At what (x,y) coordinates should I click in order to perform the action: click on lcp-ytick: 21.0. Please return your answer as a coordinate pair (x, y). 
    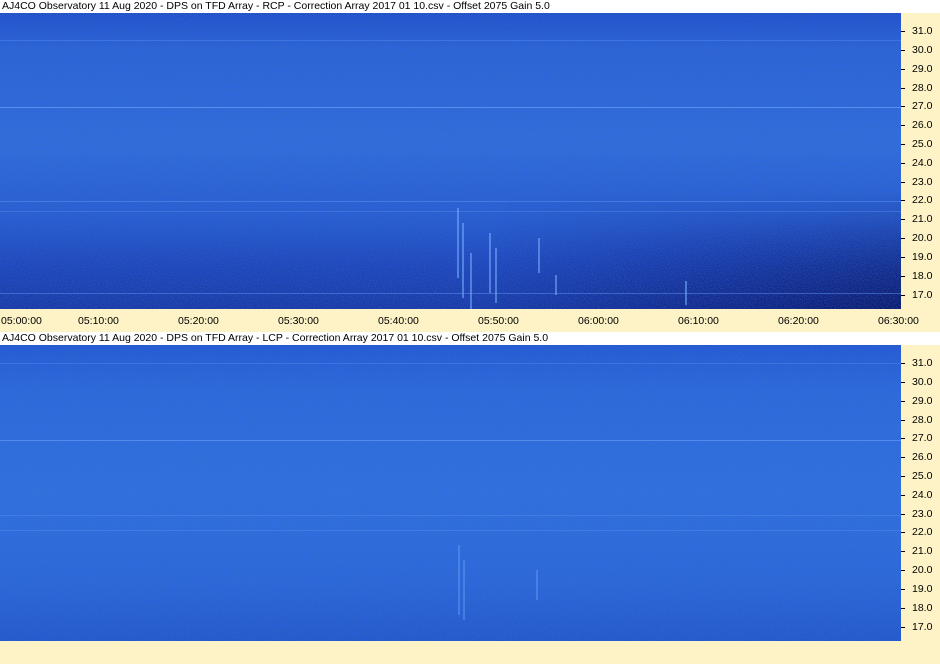
    Looking at the image, I should click on (920, 551).